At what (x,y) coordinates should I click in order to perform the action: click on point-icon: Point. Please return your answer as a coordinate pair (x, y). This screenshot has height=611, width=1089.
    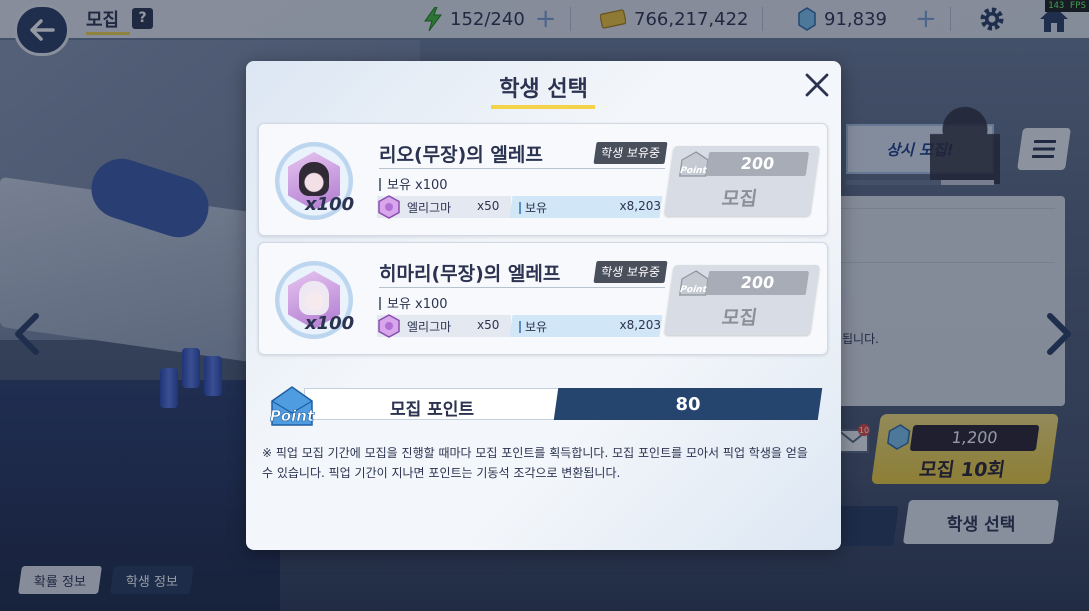
    Looking at the image, I should click on (292, 406).